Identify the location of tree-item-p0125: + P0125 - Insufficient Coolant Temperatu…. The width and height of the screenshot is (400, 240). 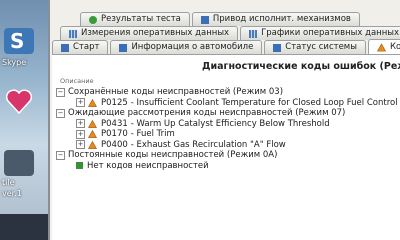
(228, 103).